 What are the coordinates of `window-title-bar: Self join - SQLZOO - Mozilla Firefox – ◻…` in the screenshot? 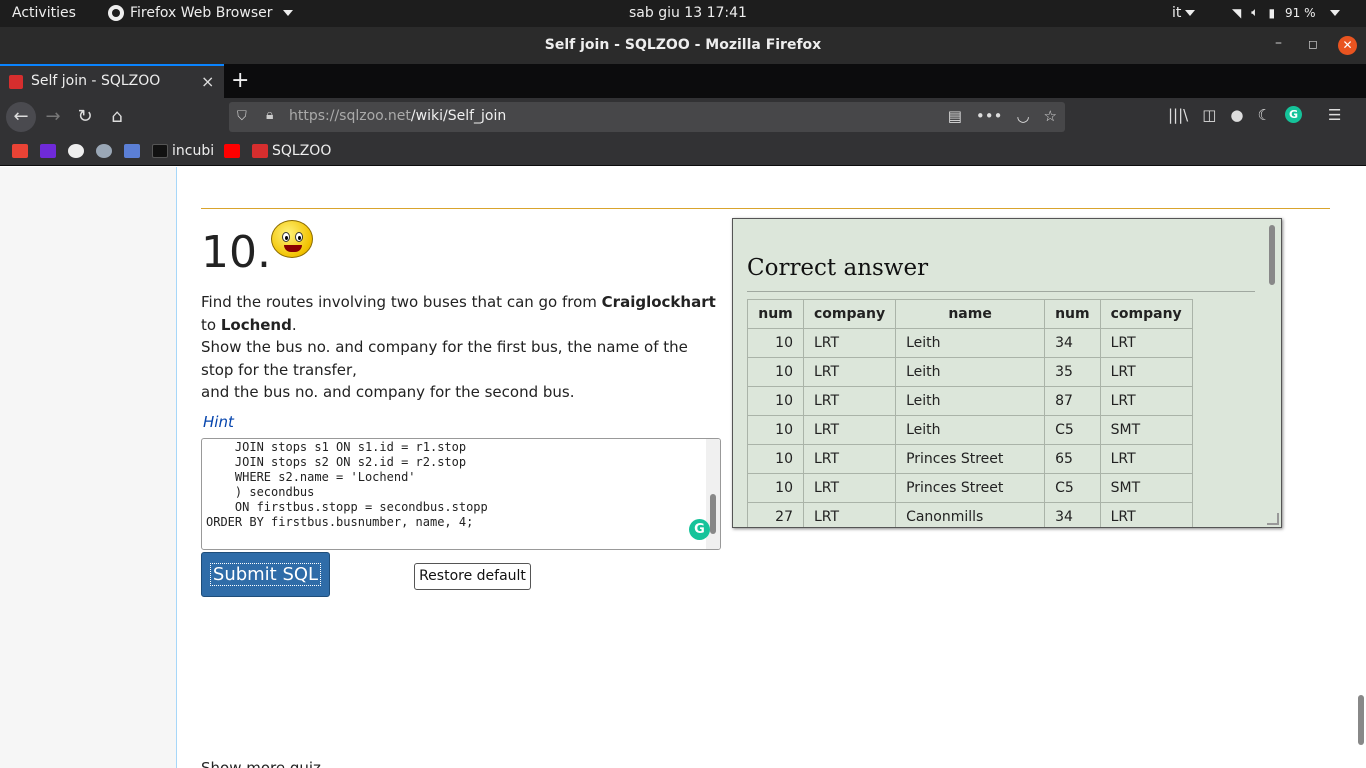 It's located at (683, 45).